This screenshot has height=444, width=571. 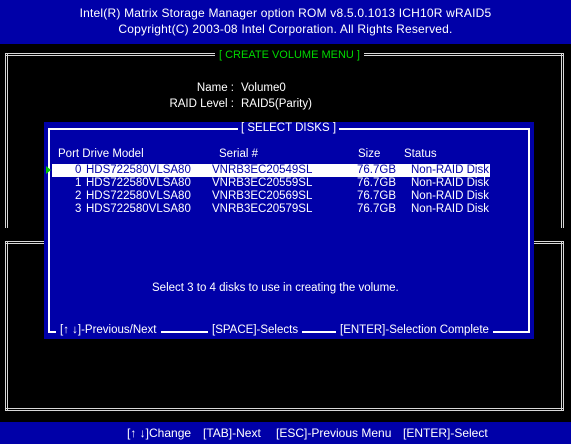 What do you see at coordinates (215, 88) in the screenshot?
I see `name-label: Name :` at bounding box center [215, 88].